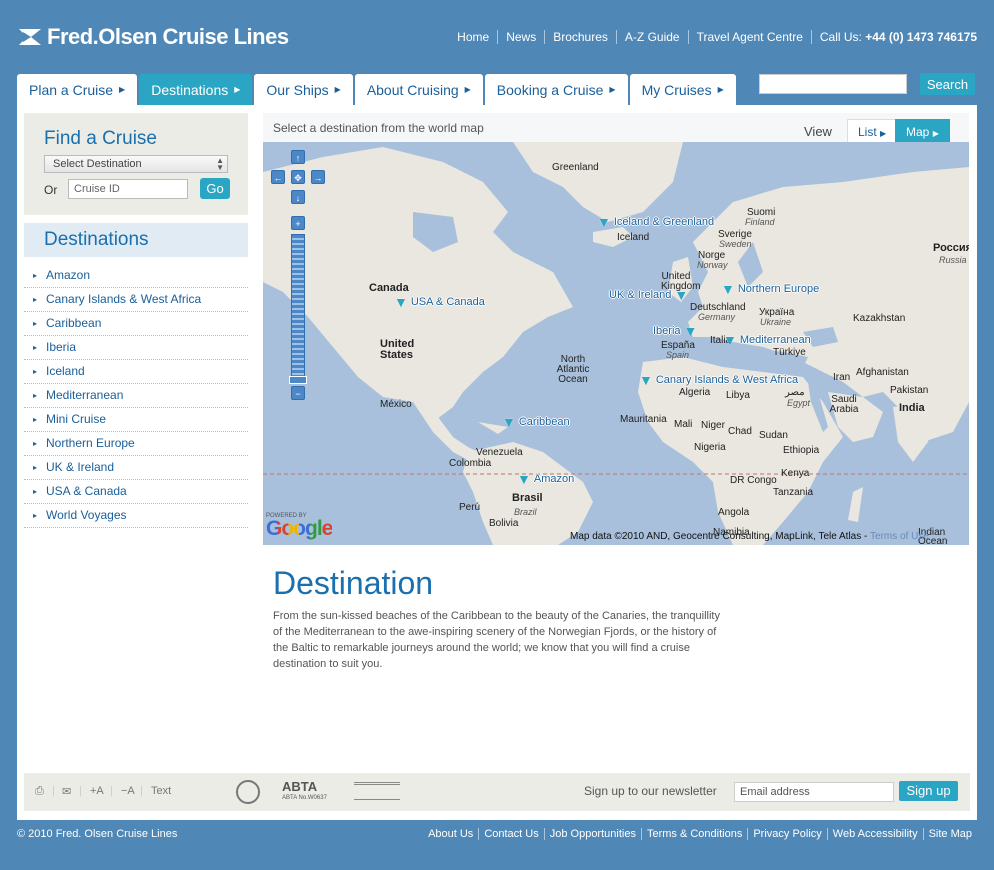  Describe the element at coordinates (136, 372) in the screenshot. I see `destination-iceland: Iceland` at that location.